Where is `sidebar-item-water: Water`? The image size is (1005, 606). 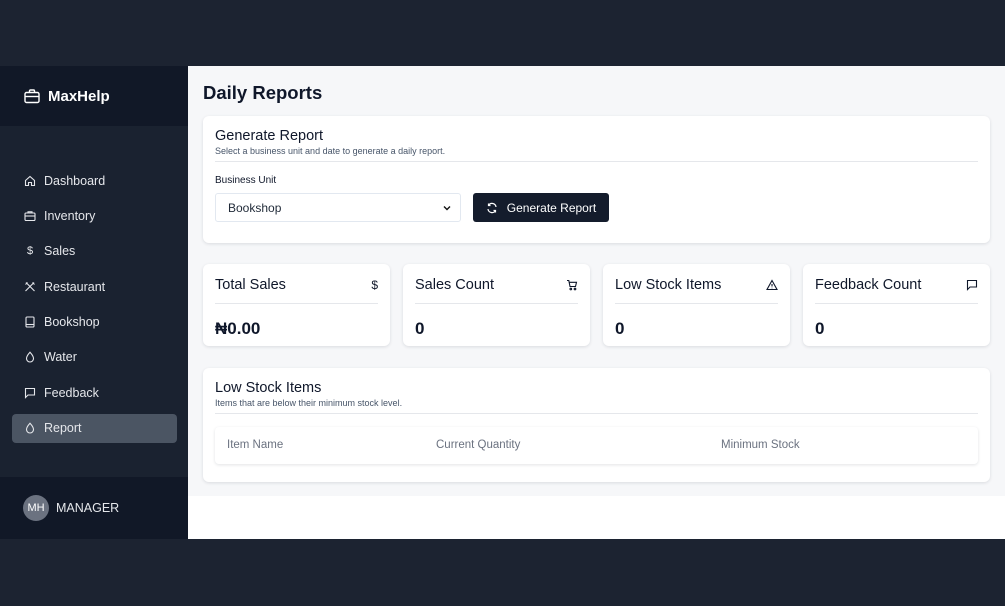 sidebar-item-water: Water is located at coordinates (94, 357).